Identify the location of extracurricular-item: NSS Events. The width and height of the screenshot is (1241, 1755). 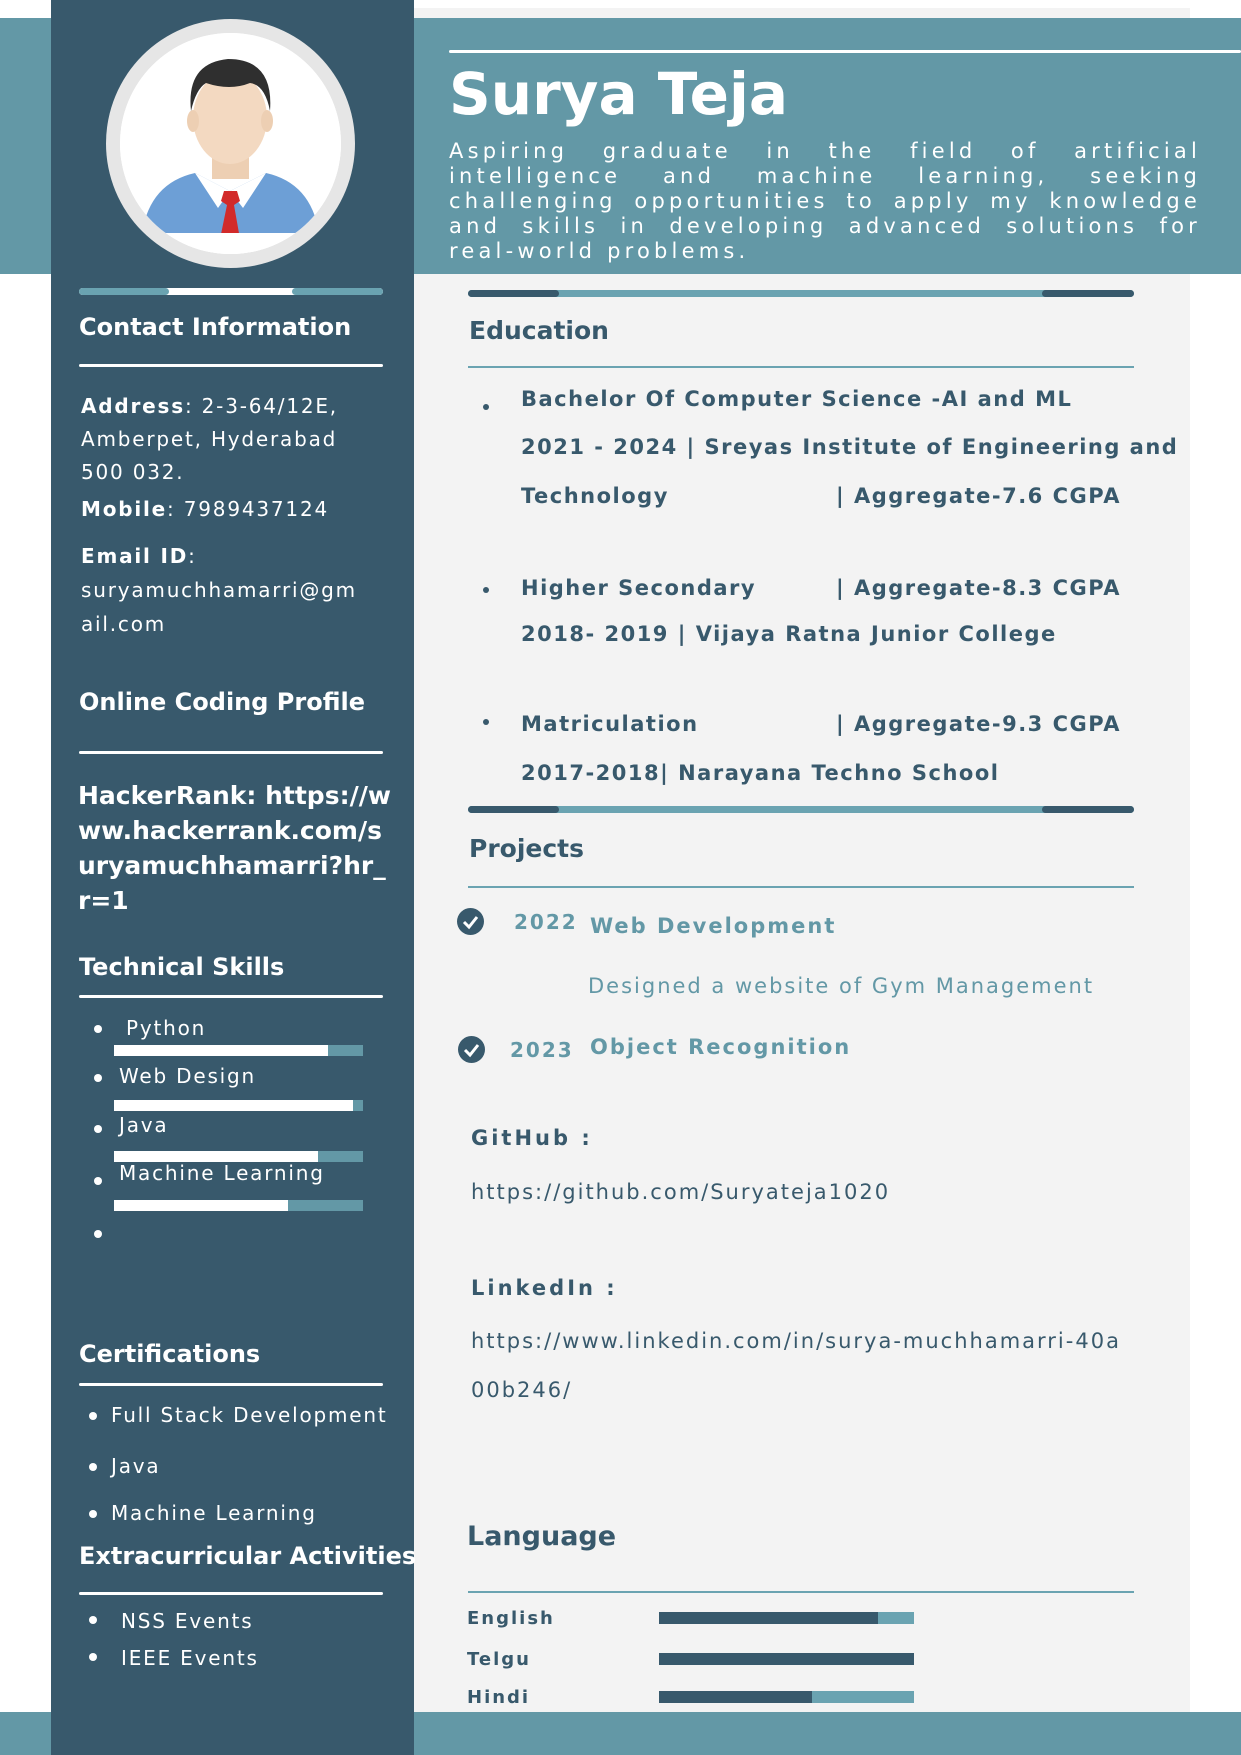
(187, 1621).